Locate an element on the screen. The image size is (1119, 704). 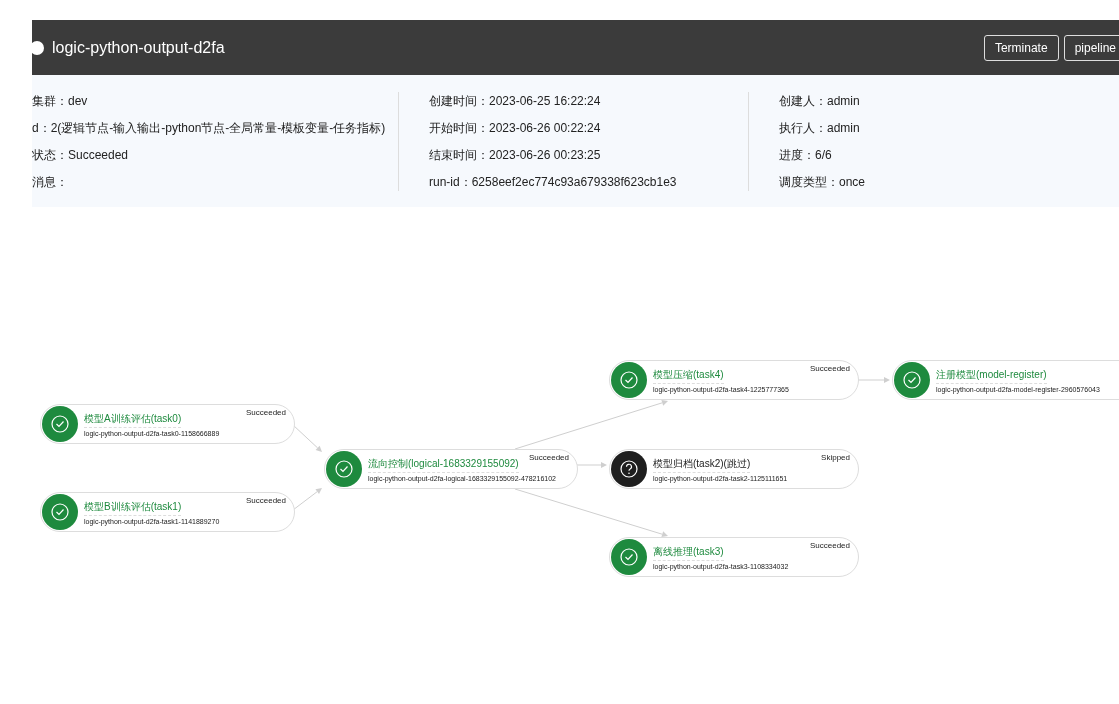
node-title: 模型归档(task2)(跳过) is located at coordinates (702, 464).